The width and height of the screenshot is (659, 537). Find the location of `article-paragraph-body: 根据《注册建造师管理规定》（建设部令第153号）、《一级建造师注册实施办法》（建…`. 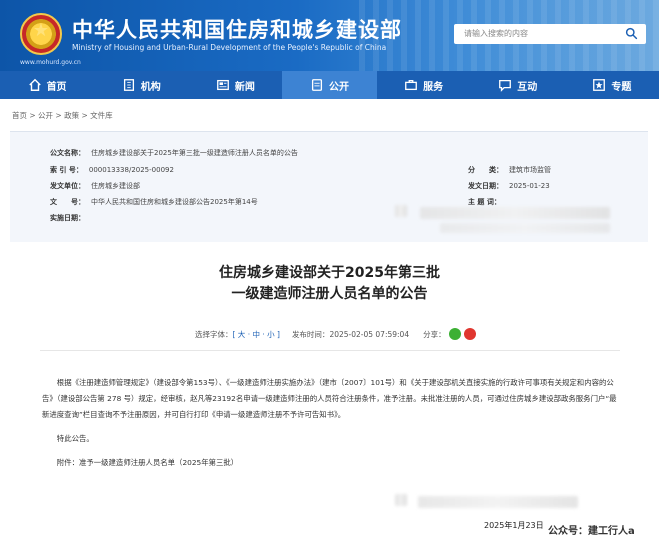

article-paragraph-body: 根据《注册建造师管理规定》（建设部令第153号）、《一级建造师注册实施办法》（建… is located at coordinates (329, 398).